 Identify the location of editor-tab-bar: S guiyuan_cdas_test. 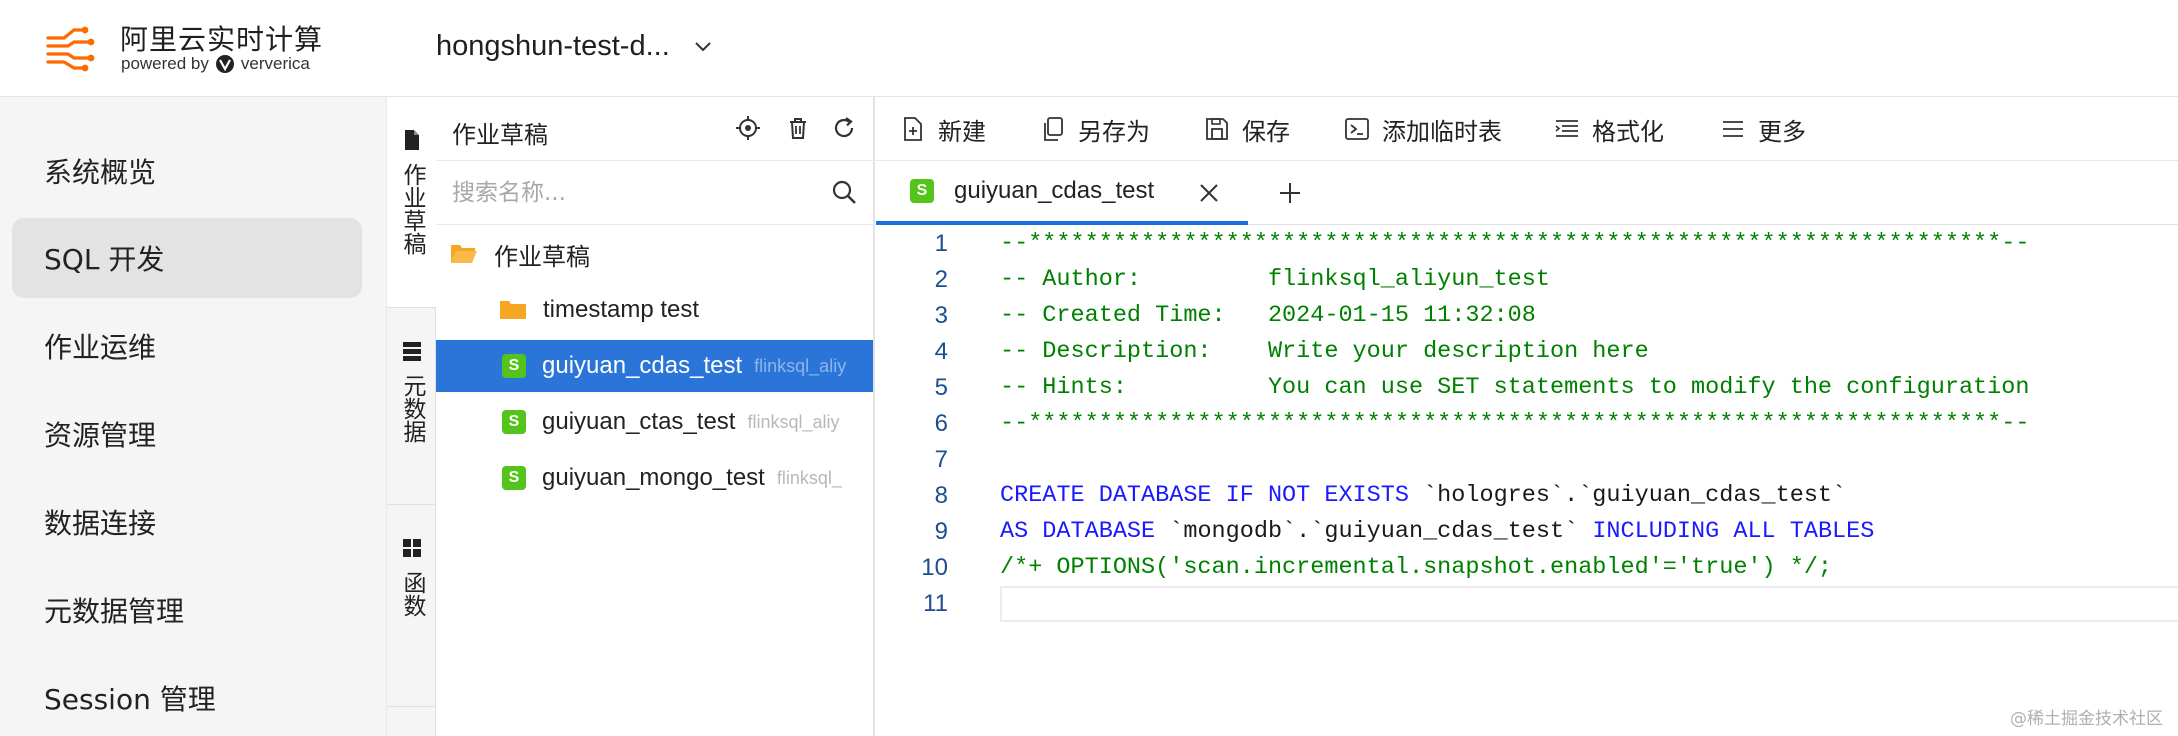
(1527, 193).